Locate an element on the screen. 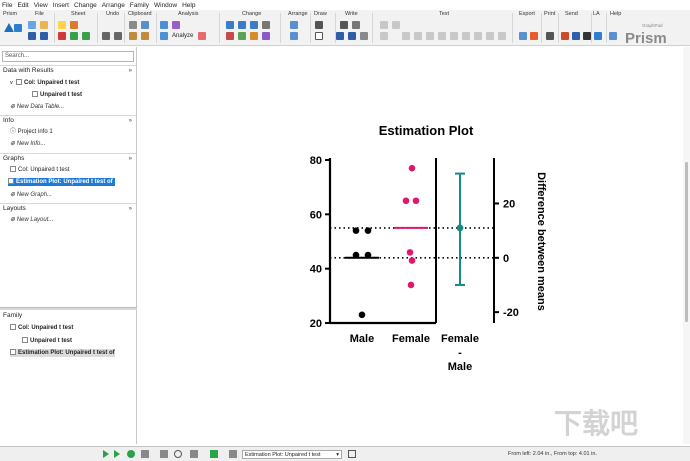 This screenshot has width=690, height=461. underline-icon is located at coordinates (430, 36).